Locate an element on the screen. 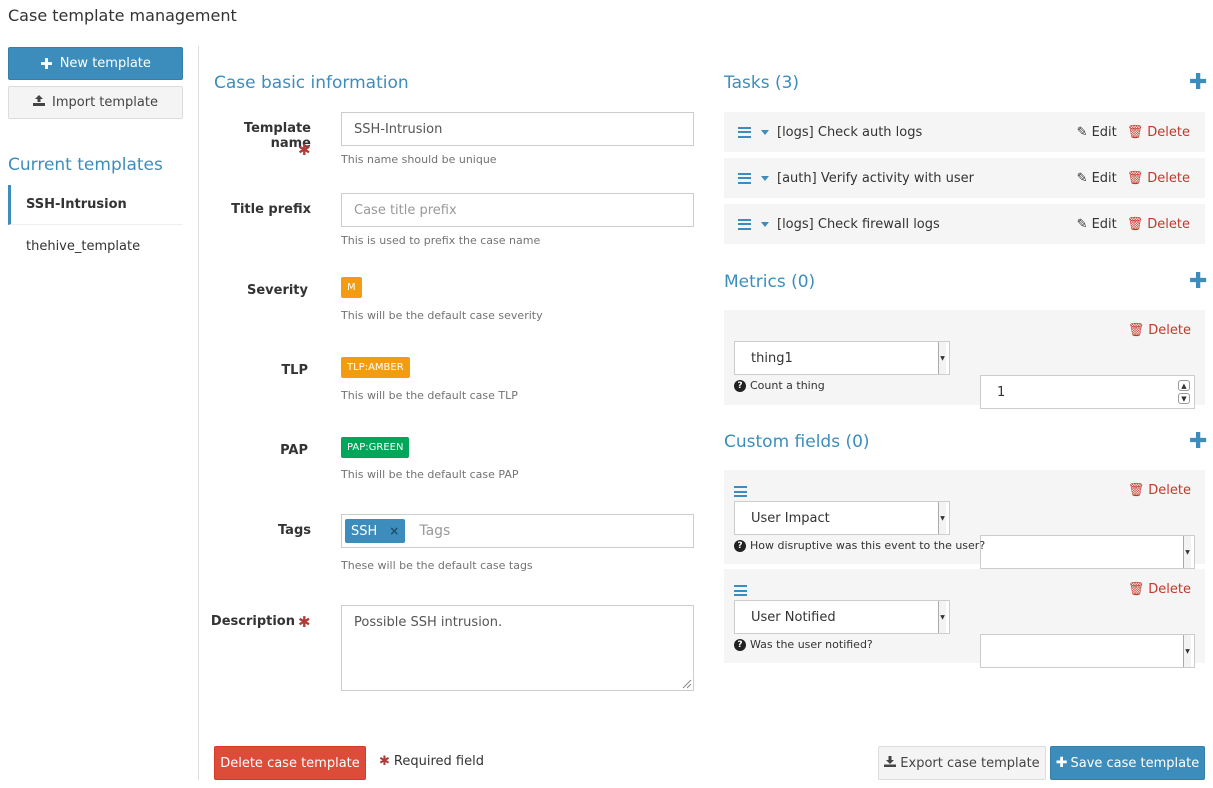 Image resolution: width=1213 pixels, height=788 pixels. required-field-text: Required field is located at coordinates (438, 761).